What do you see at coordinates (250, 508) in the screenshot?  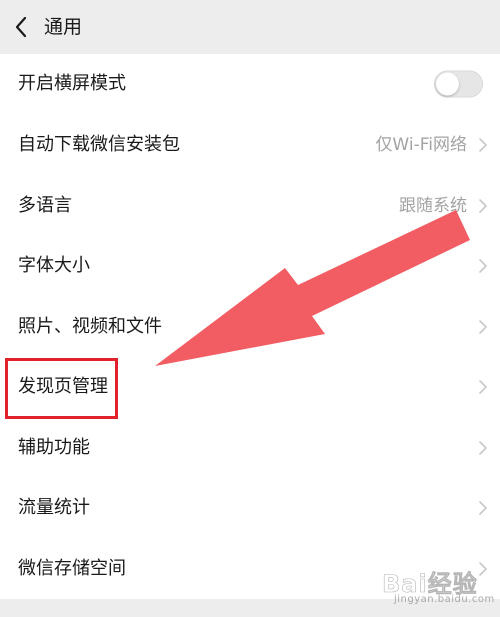 I see `setting-row-data-usage: 流量统计` at bounding box center [250, 508].